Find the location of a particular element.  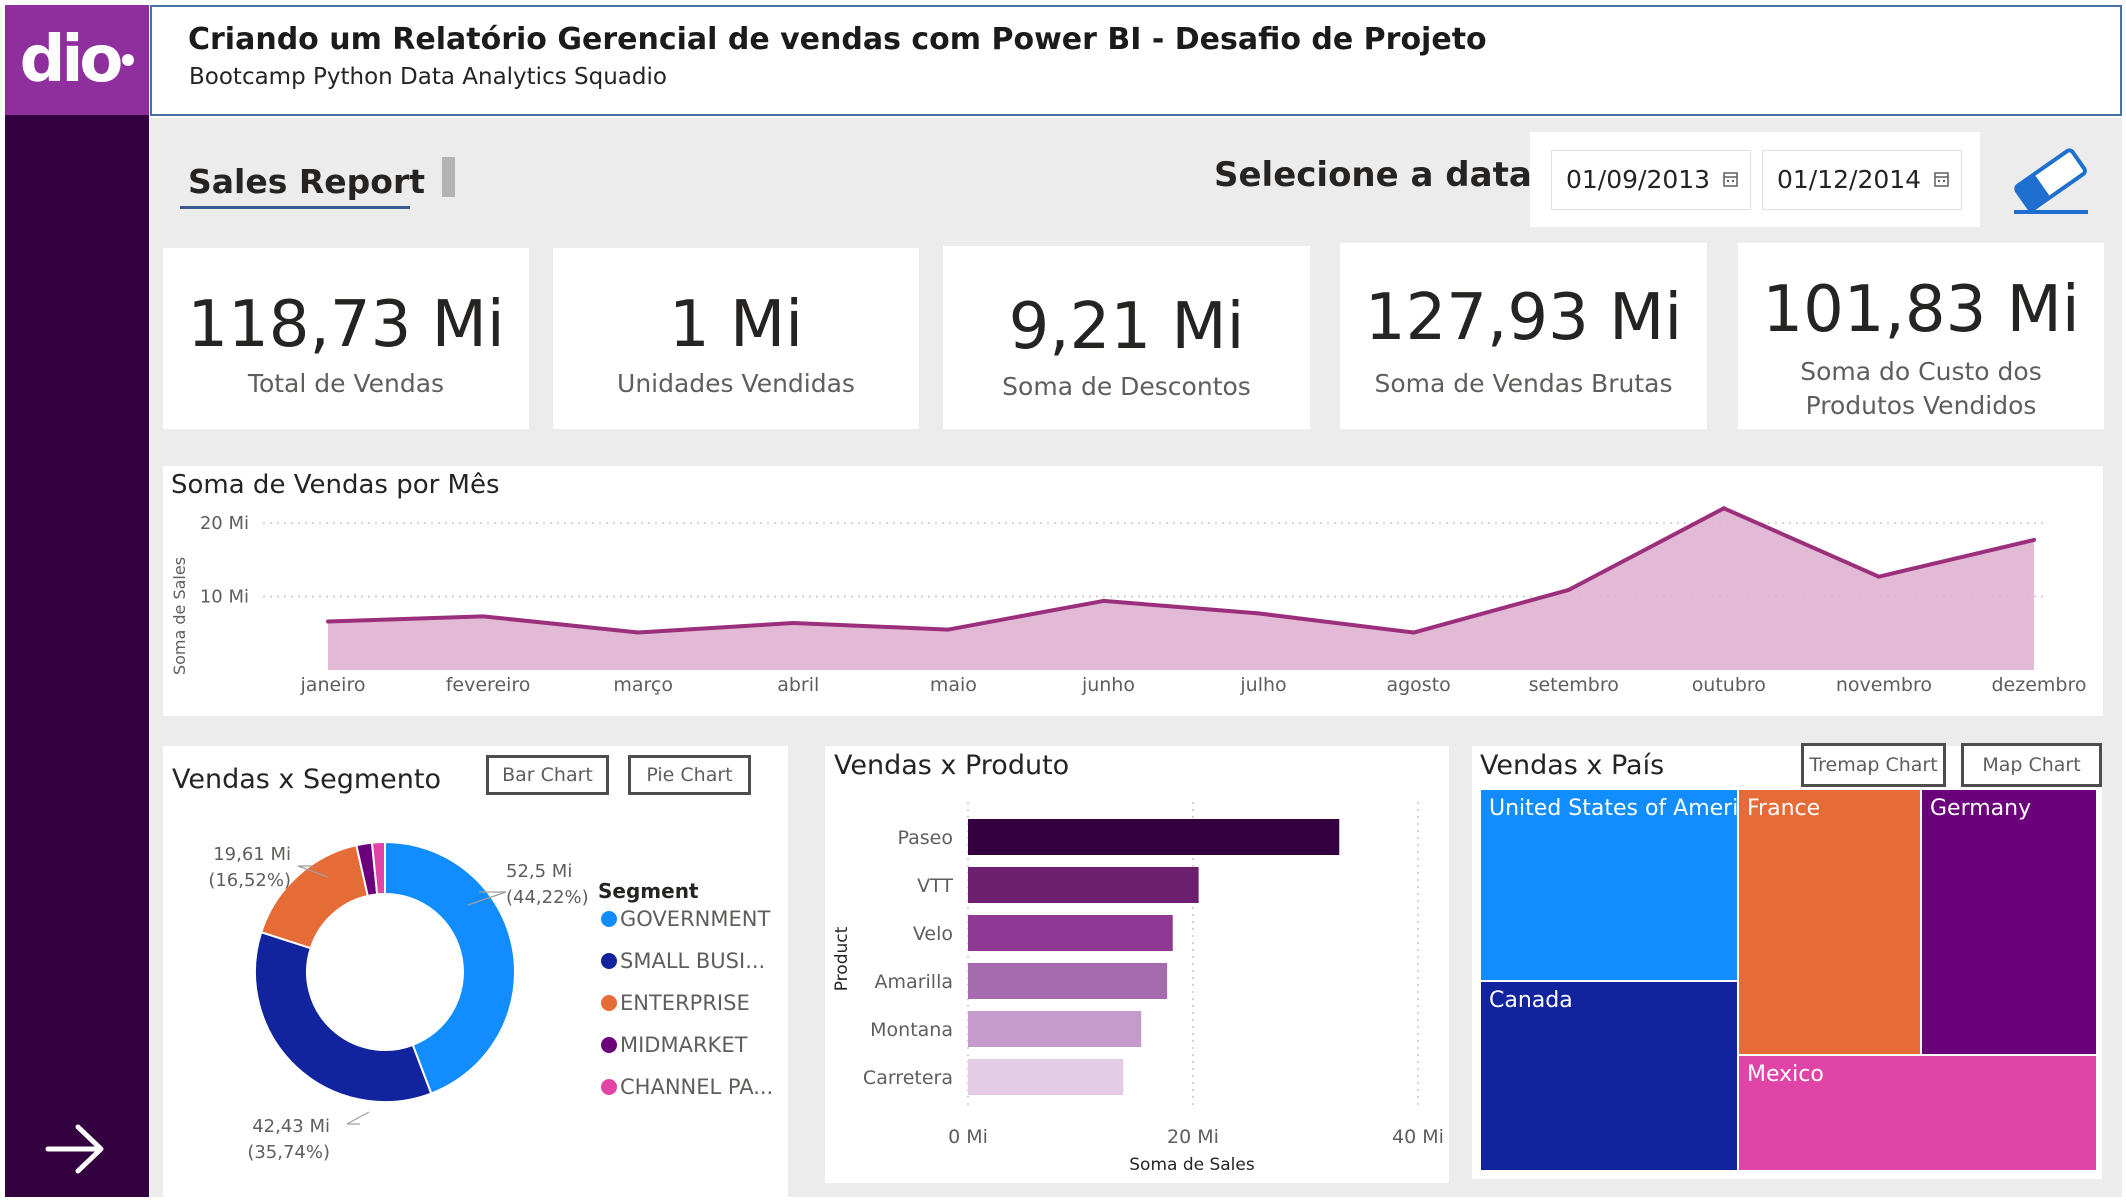

tile-label: France is located at coordinates (1784, 808).